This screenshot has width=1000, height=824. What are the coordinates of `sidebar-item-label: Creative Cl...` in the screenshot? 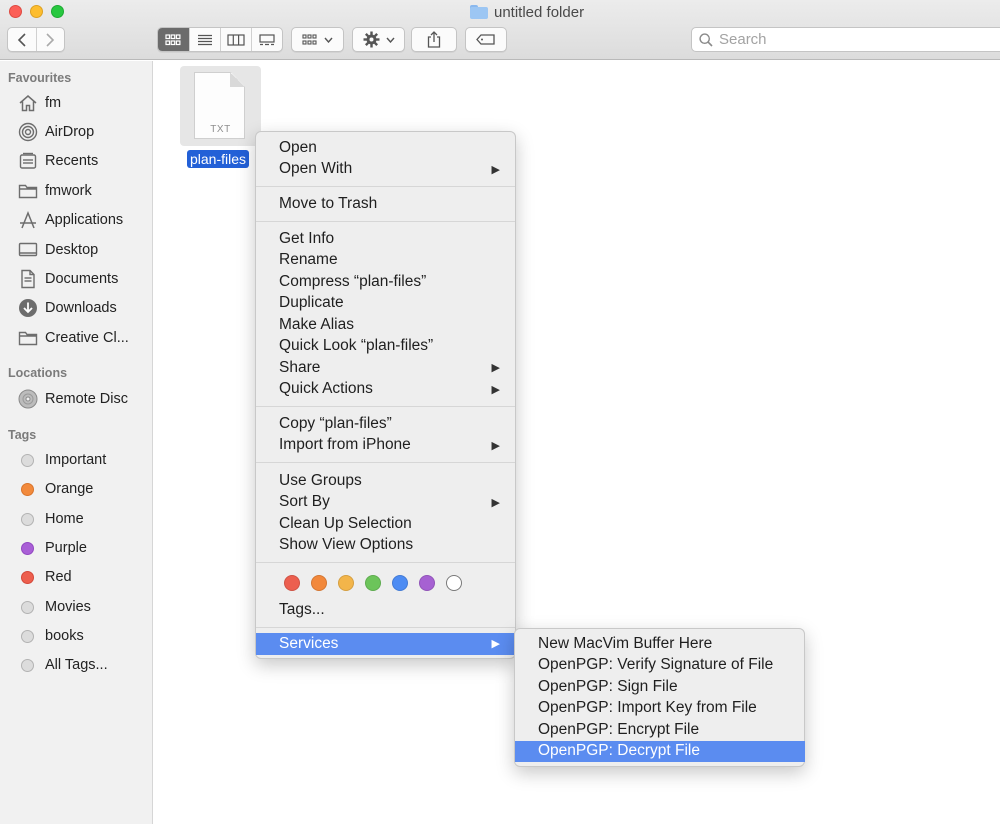 It's located at (87, 338).